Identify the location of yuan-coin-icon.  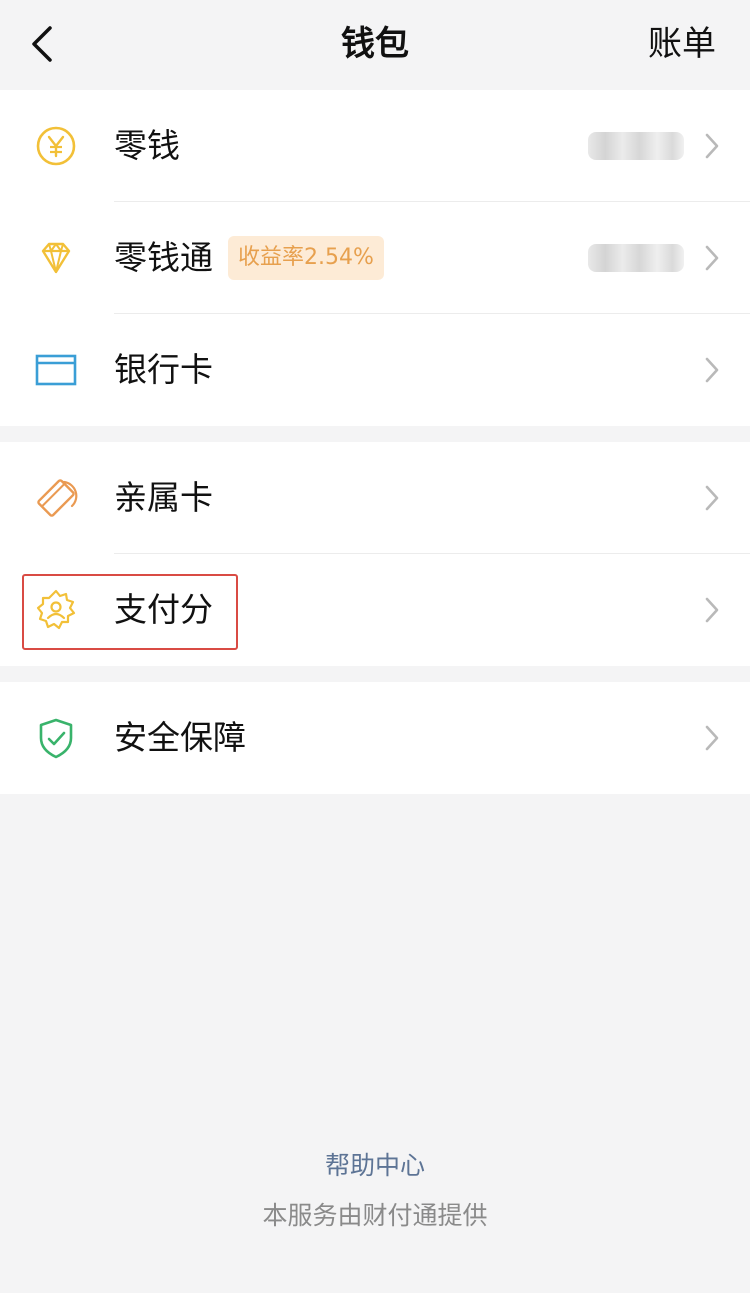
(56, 146).